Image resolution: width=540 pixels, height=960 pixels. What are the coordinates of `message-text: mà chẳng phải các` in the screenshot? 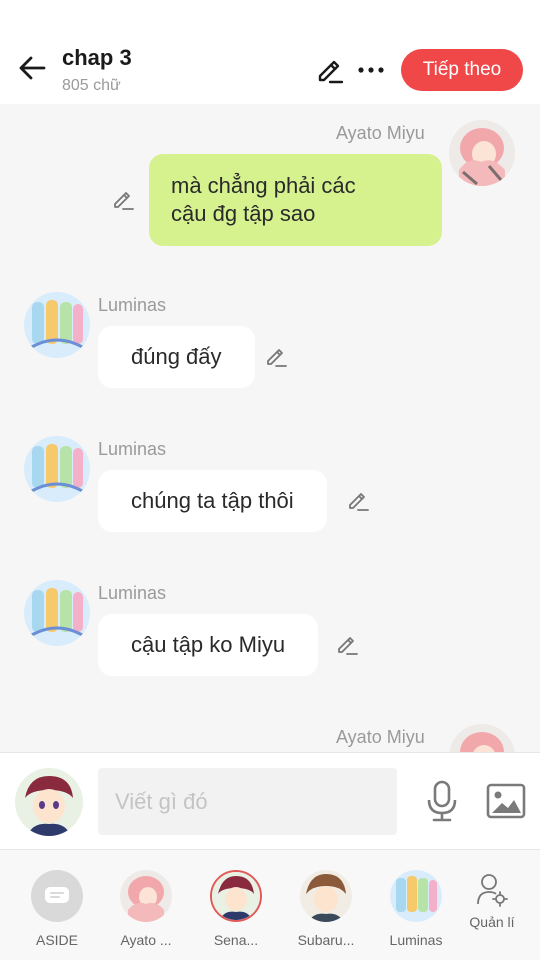 It's located at (263, 185).